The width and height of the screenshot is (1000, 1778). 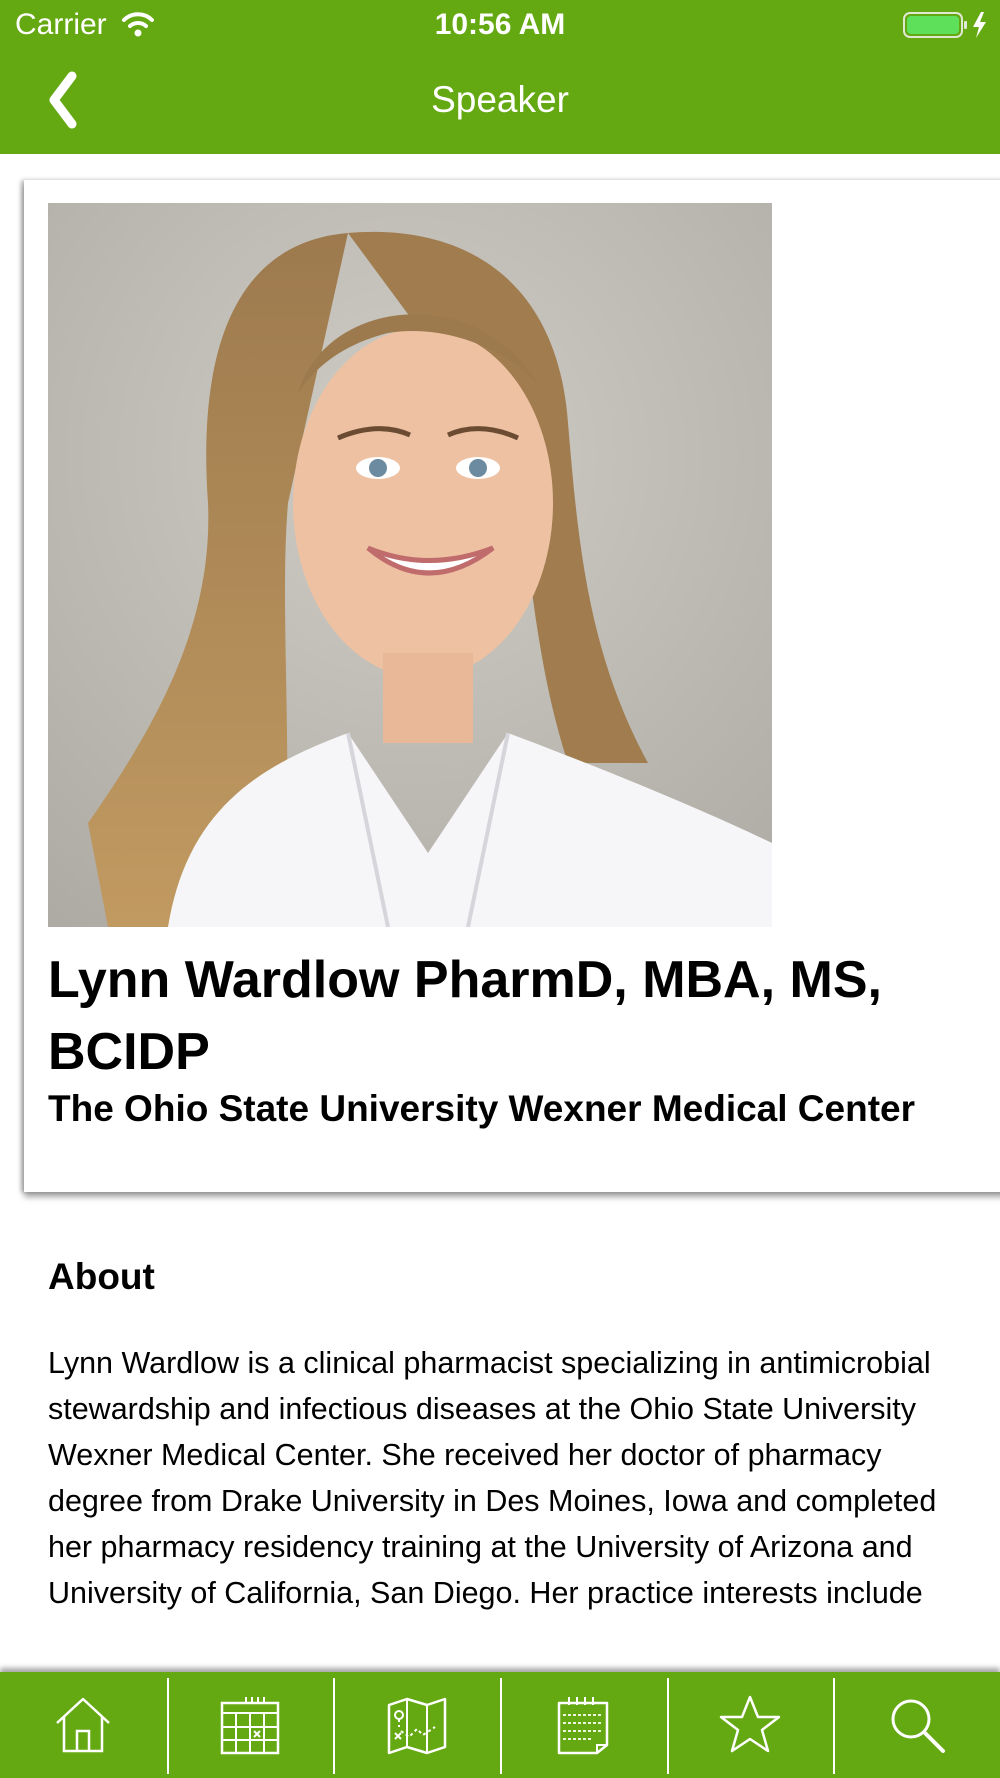 What do you see at coordinates (465, 1016) in the screenshot?
I see `speaker-name: Lynn Wardlow PharmD, MBA, MS, BCIDP` at bounding box center [465, 1016].